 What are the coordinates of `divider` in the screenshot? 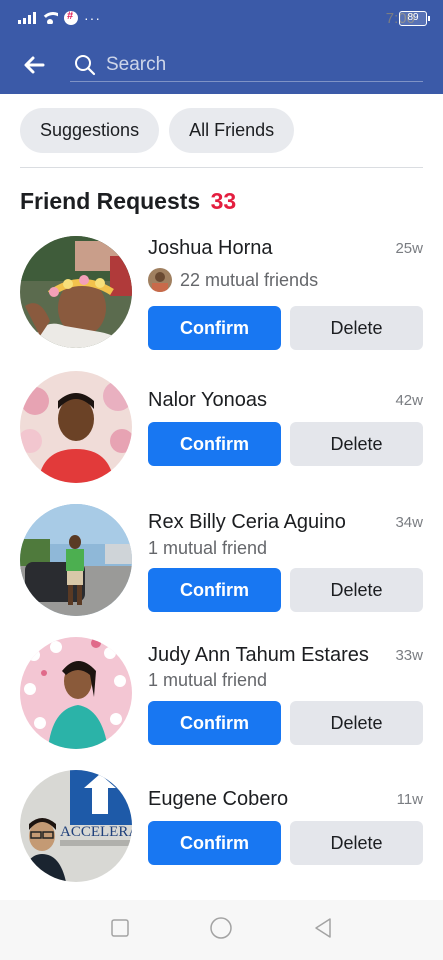 It's located at (221, 167).